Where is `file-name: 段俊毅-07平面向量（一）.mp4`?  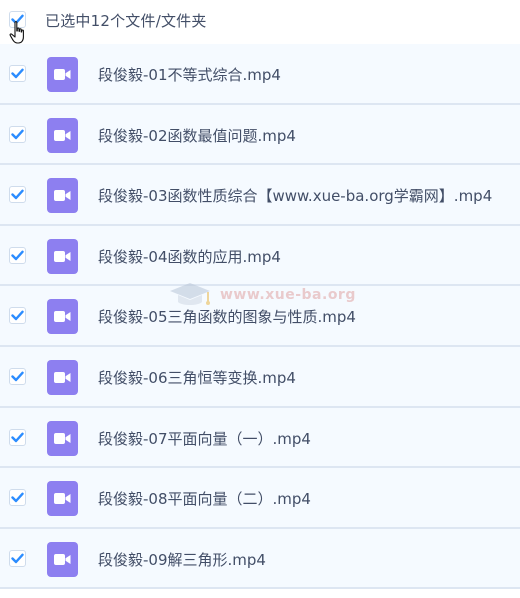
file-name: 段俊毅-07平面向量（一）.mp4 is located at coordinates (204, 438).